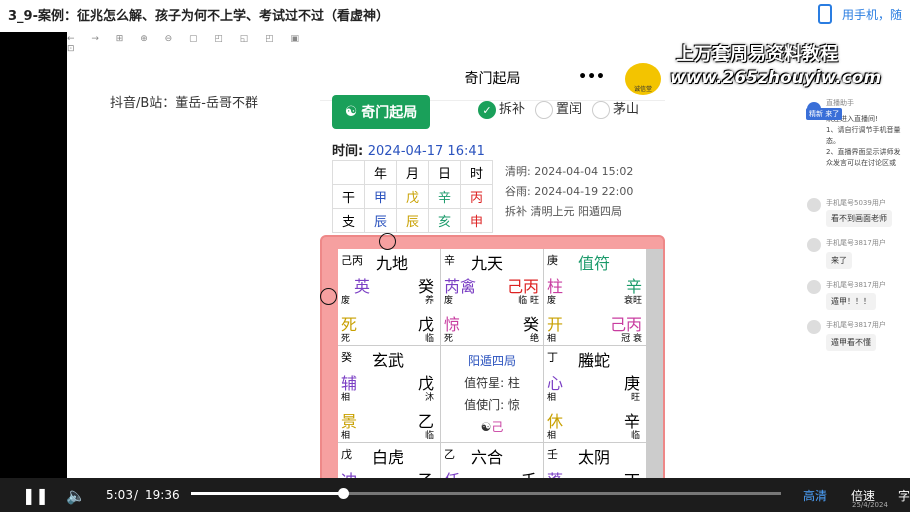 This screenshot has width=910, height=512. What do you see at coordinates (824, 14) in the screenshot?
I see `phone-icon` at bounding box center [824, 14].